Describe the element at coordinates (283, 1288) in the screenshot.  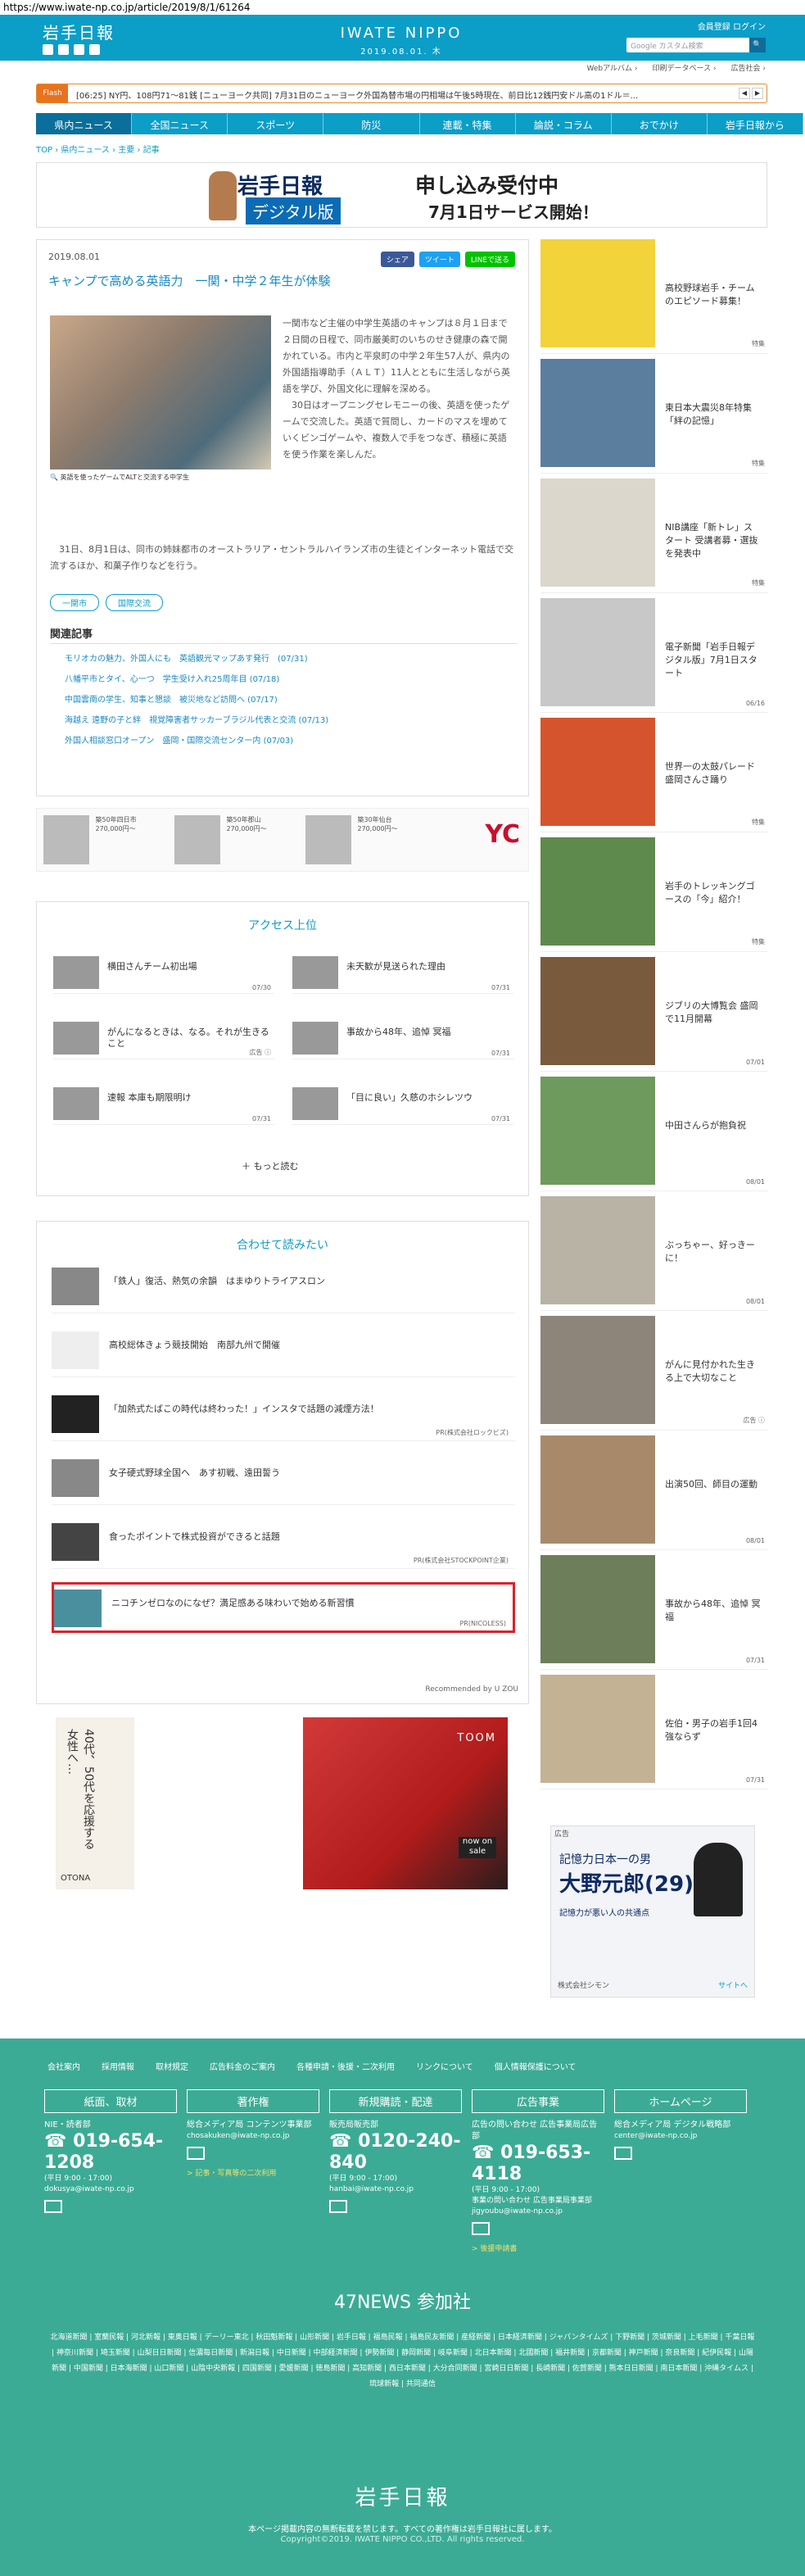
I see `recommend-item: 「鉄人」復活、熱気の余韻 はまゆりトライアスロン` at that location.